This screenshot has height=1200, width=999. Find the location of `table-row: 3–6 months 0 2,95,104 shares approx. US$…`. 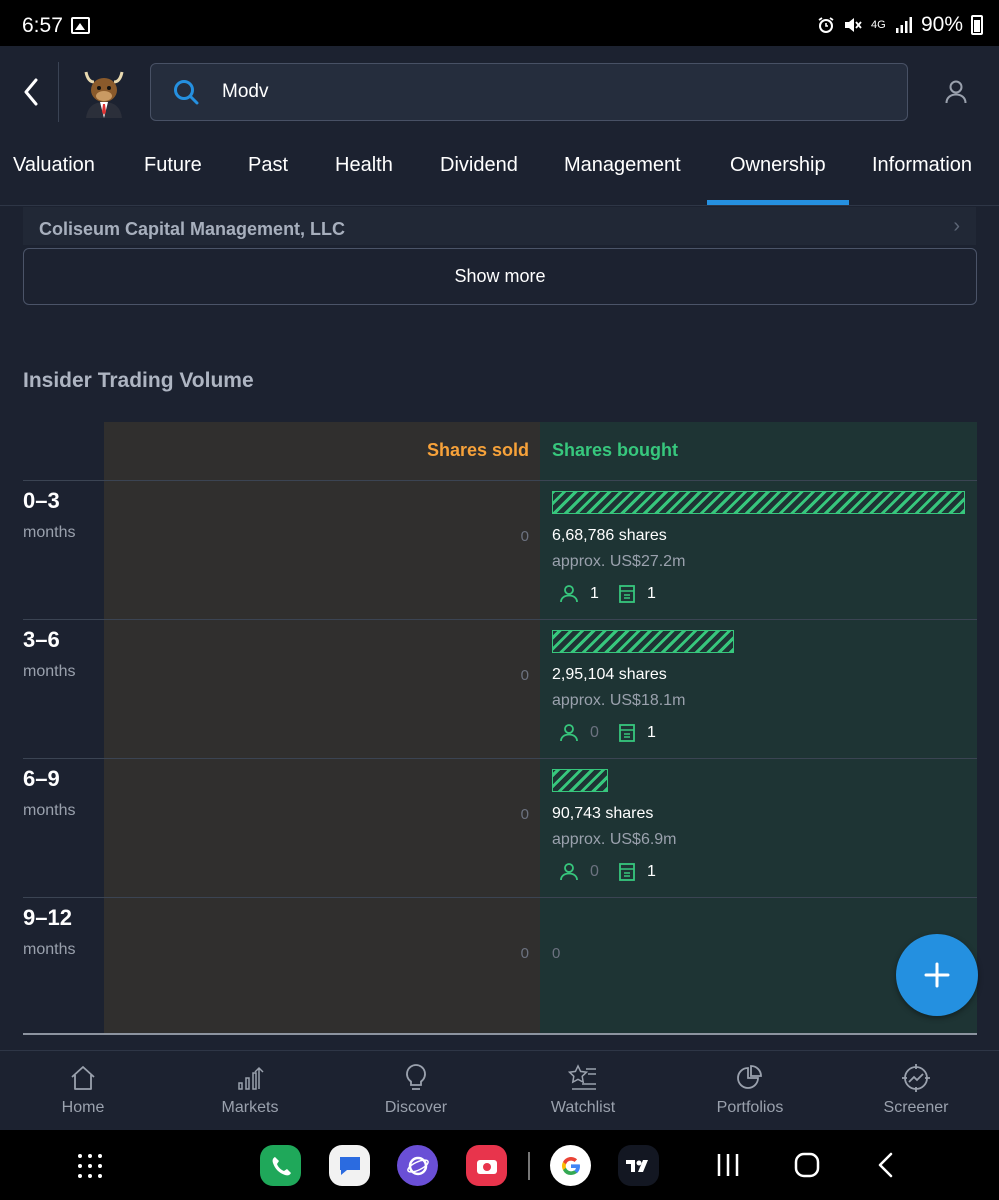

table-row: 3–6 months 0 2,95,104 shares approx. US$… is located at coordinates (500, 689).